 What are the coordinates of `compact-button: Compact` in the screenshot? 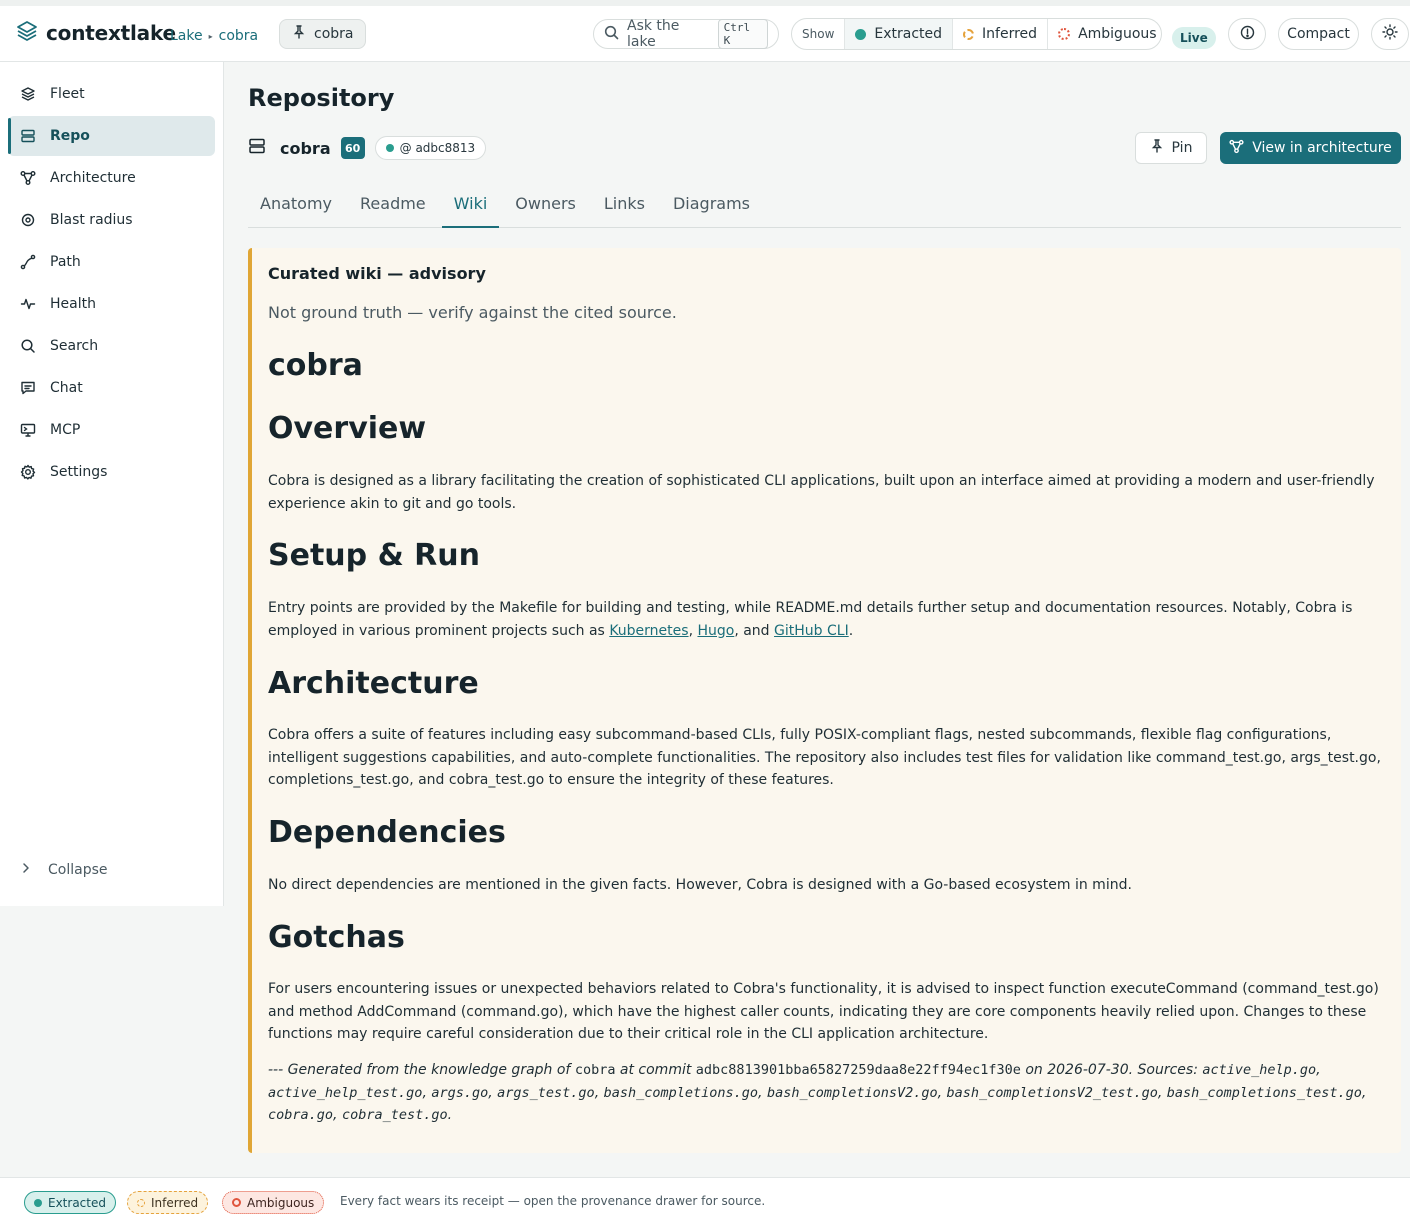 It's located at (1318, 34).